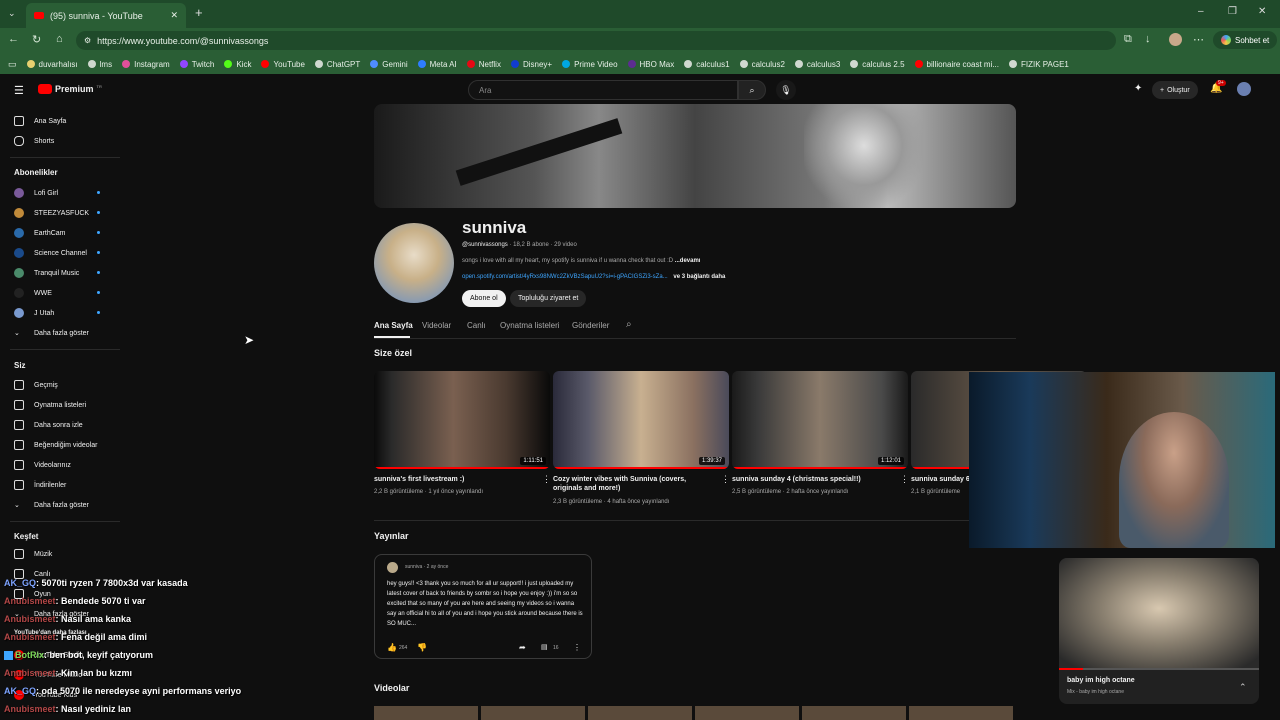 This screenshot has width=1280, height=720. Describe the element at coordinates (1243, 687) in the screenshot. I see `mini-player-expand-icon: ⌃` at that location.